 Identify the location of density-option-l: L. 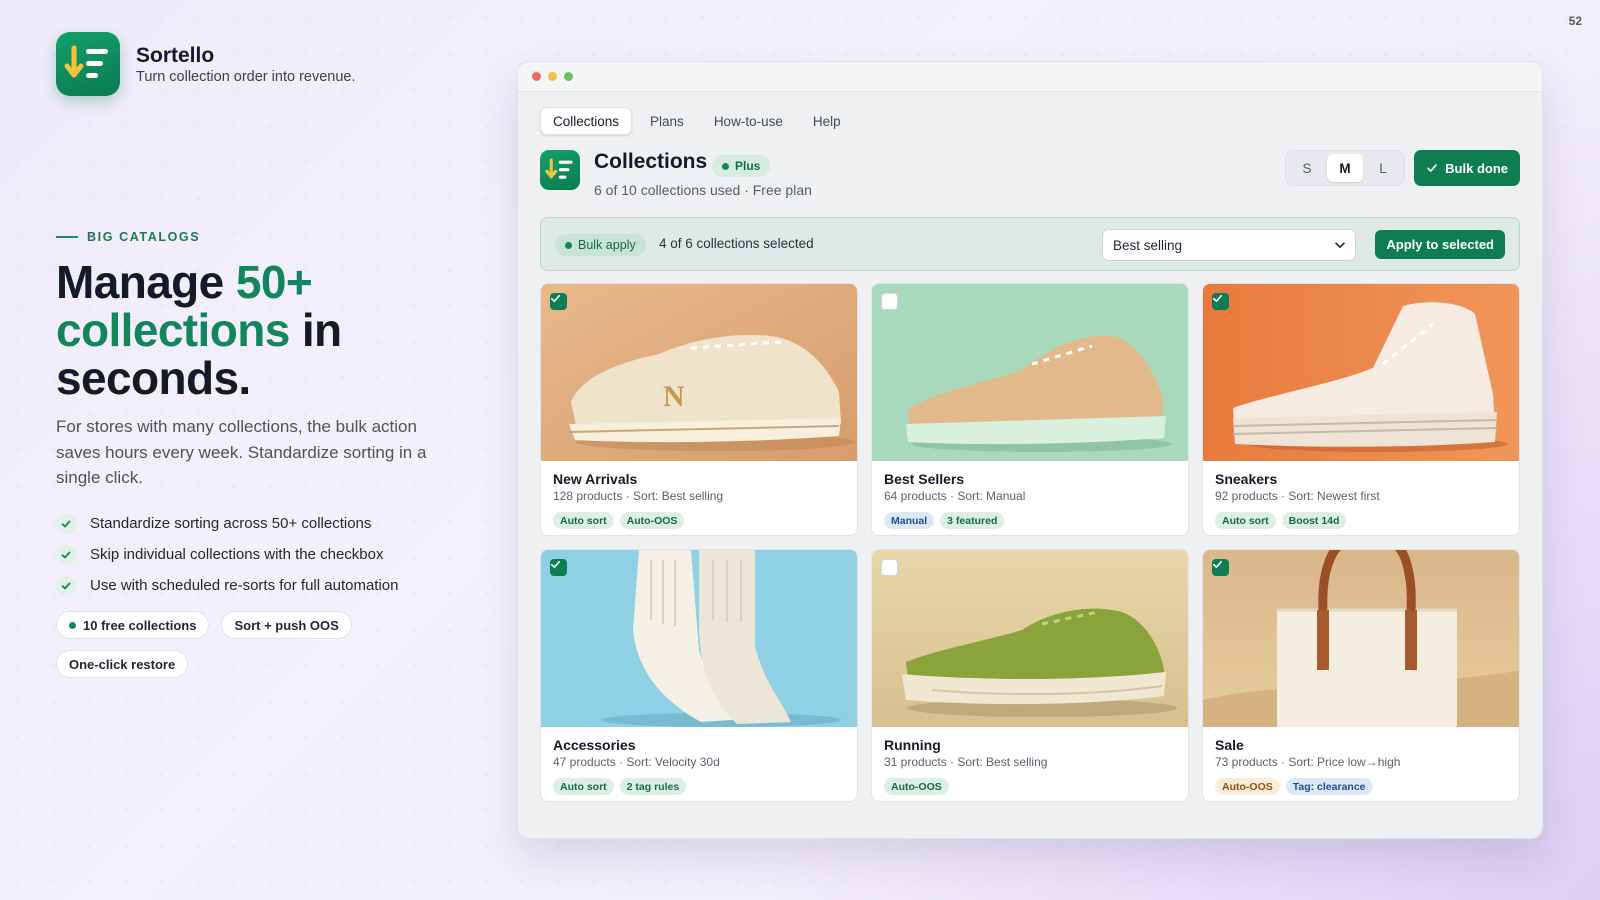
(1383, 168).